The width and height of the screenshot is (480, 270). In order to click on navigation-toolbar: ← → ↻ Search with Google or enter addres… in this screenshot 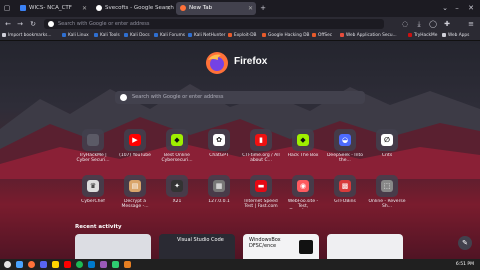, I will do `click(240, 24)`.